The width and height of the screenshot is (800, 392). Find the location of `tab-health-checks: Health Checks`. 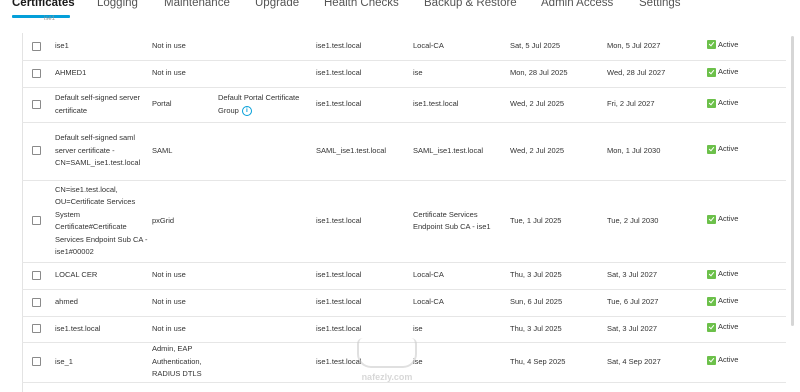

tab-health-checks: Health Checks is located at coordinates (361, 4).